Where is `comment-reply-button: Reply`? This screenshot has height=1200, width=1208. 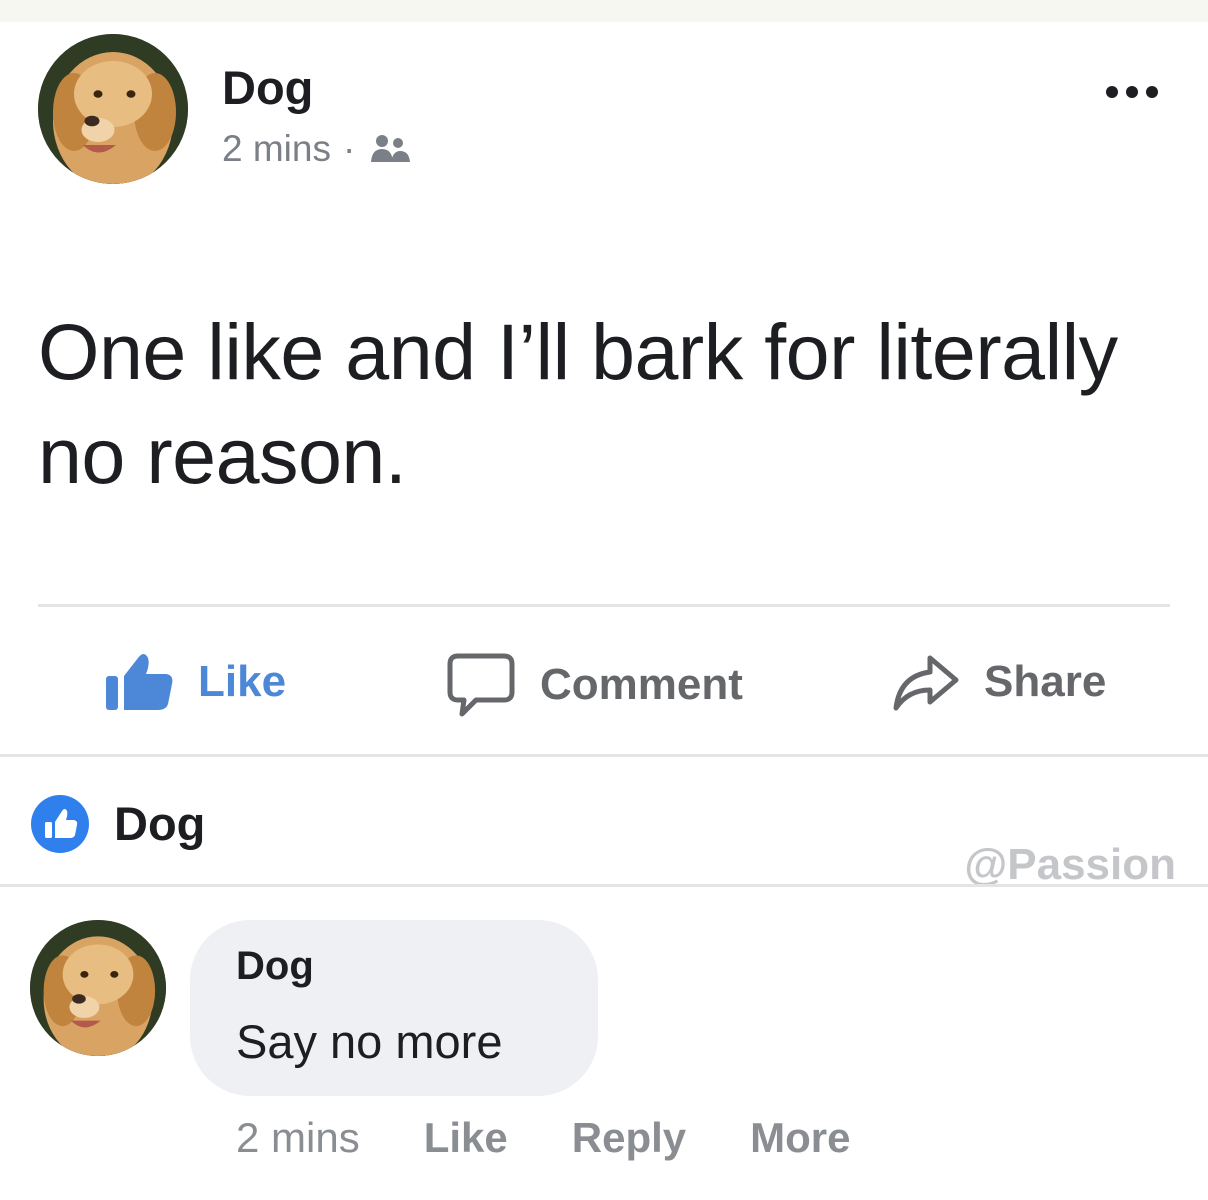
comment-reply-button: Reply is located at coordinates (629, 1138).